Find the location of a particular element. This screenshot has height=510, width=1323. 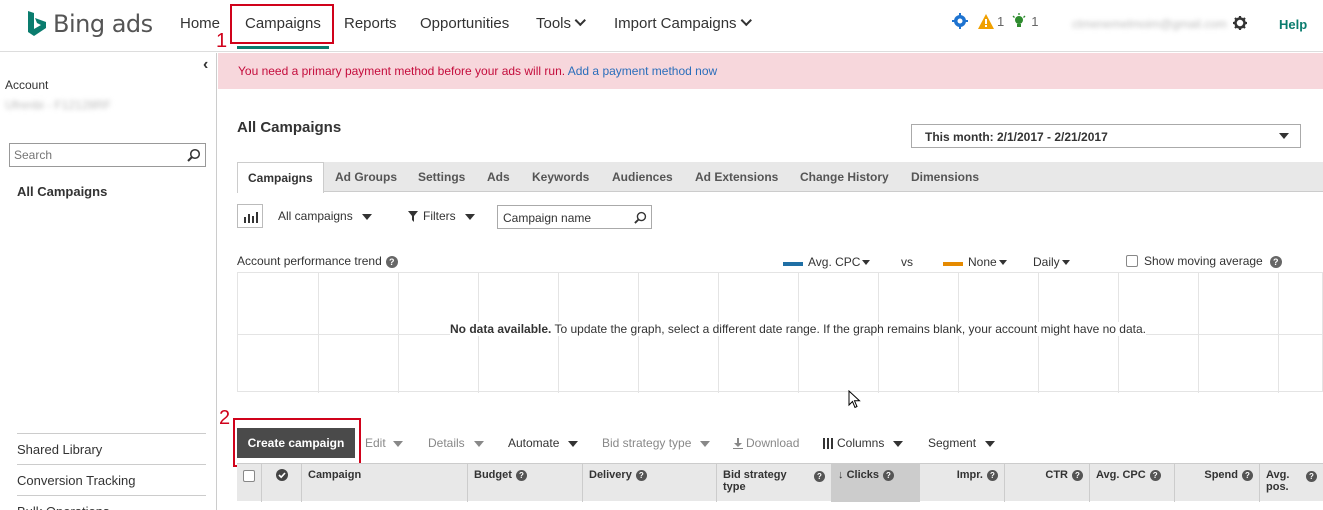

settings-gear-icon is located at coordinates (1240, 23).